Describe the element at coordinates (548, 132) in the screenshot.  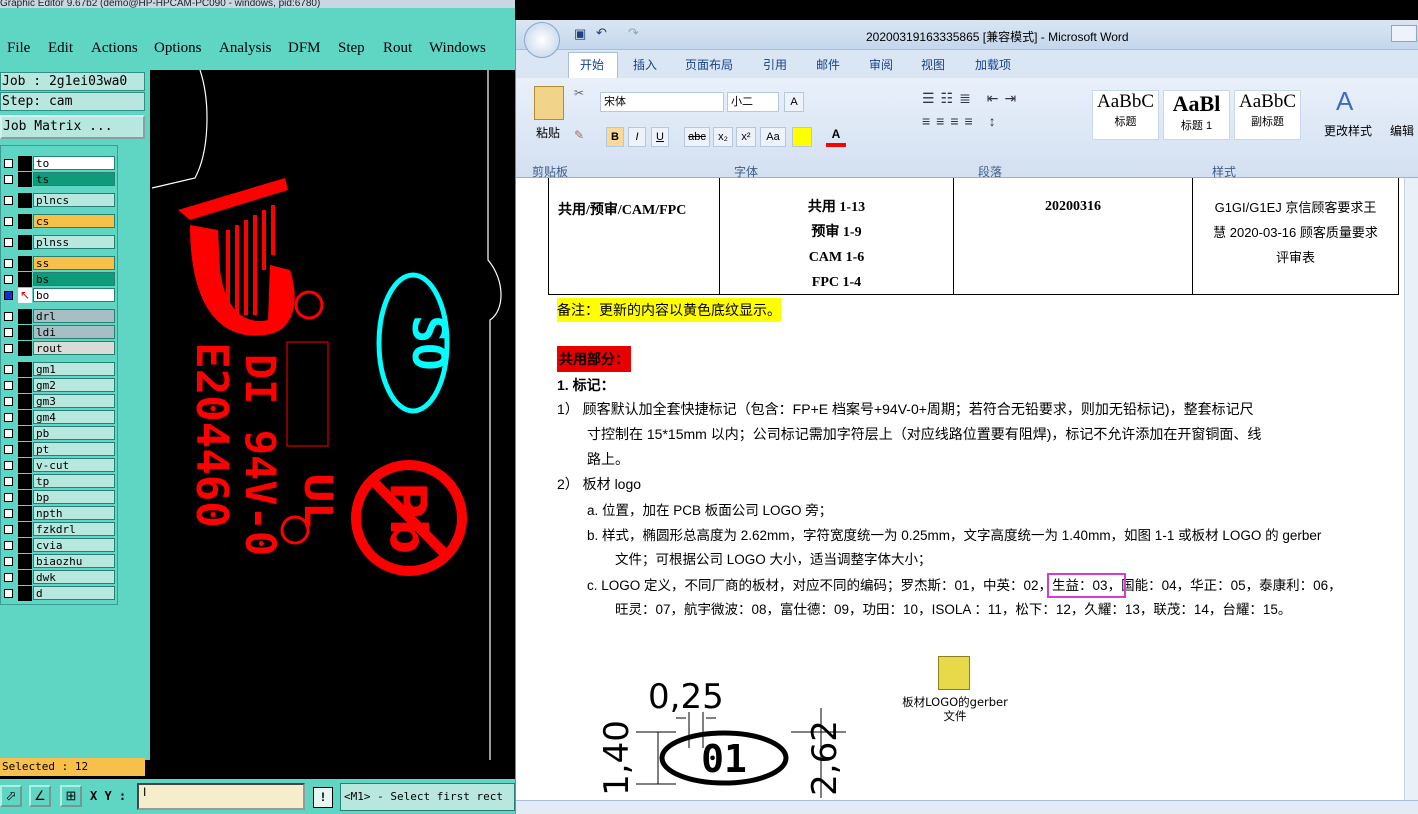
I see `paste-label: 粘贴` at that location.